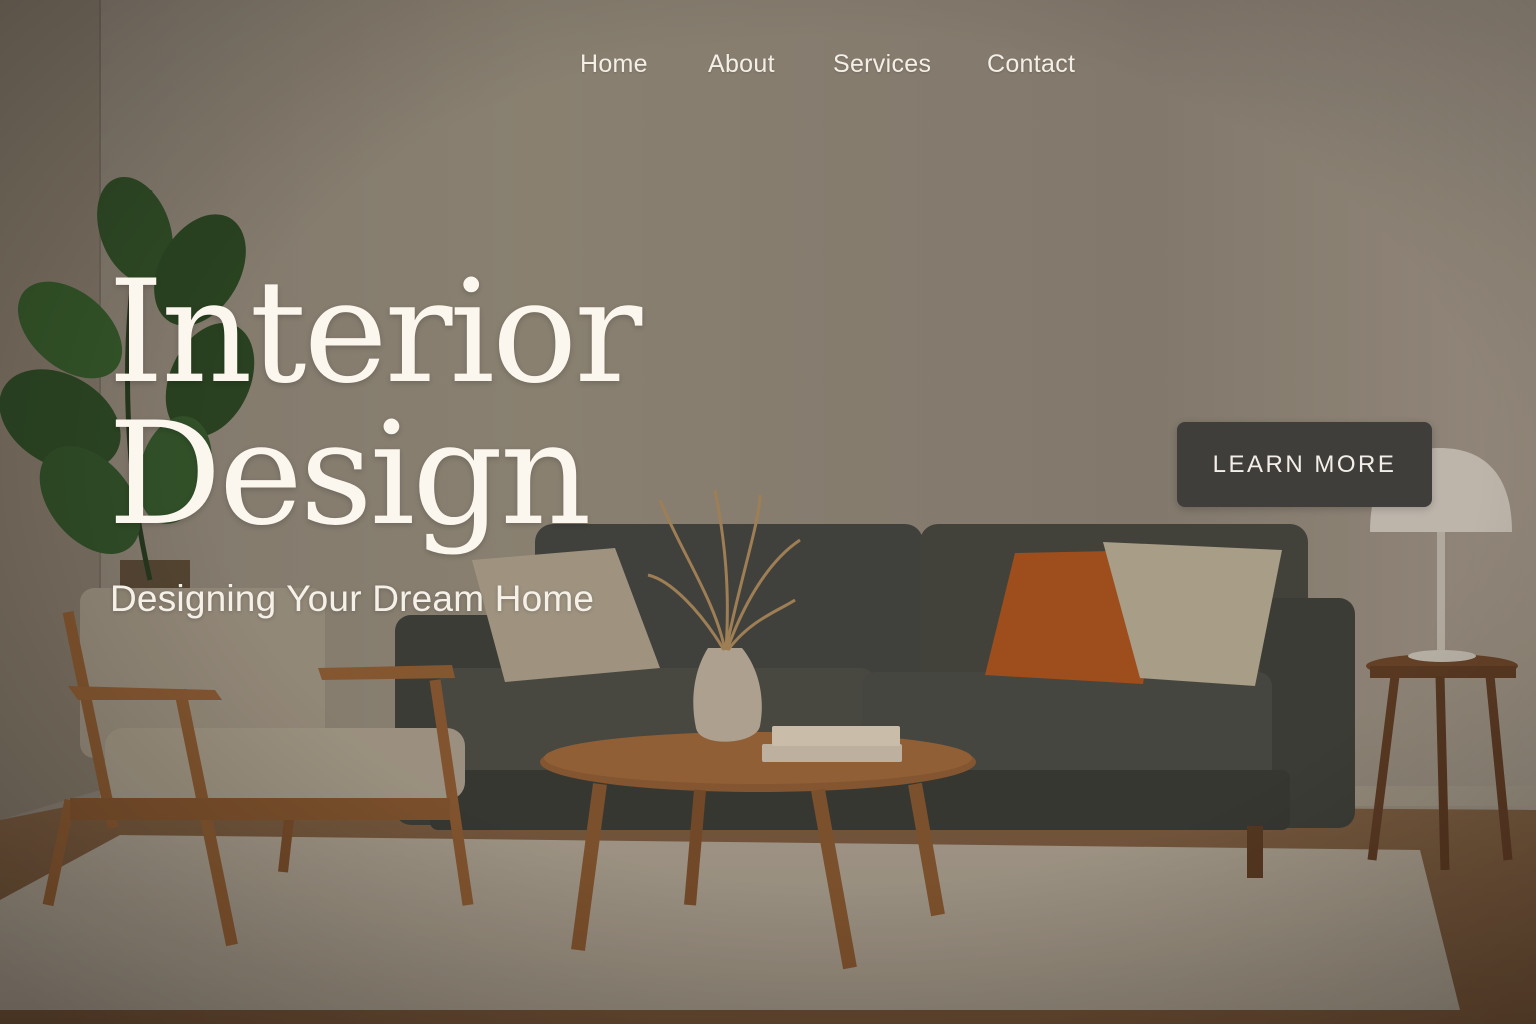  What do you see at coordinates (352, 598) in the screenshot?
I see `hero-subtitle: Designing Your Dream Home` at bounding box center [352, 598].